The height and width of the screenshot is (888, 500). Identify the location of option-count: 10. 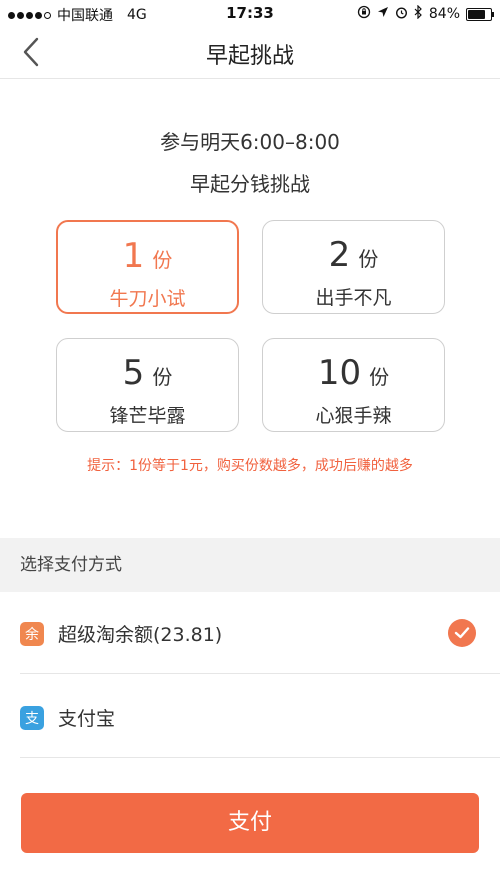
(339, 373).